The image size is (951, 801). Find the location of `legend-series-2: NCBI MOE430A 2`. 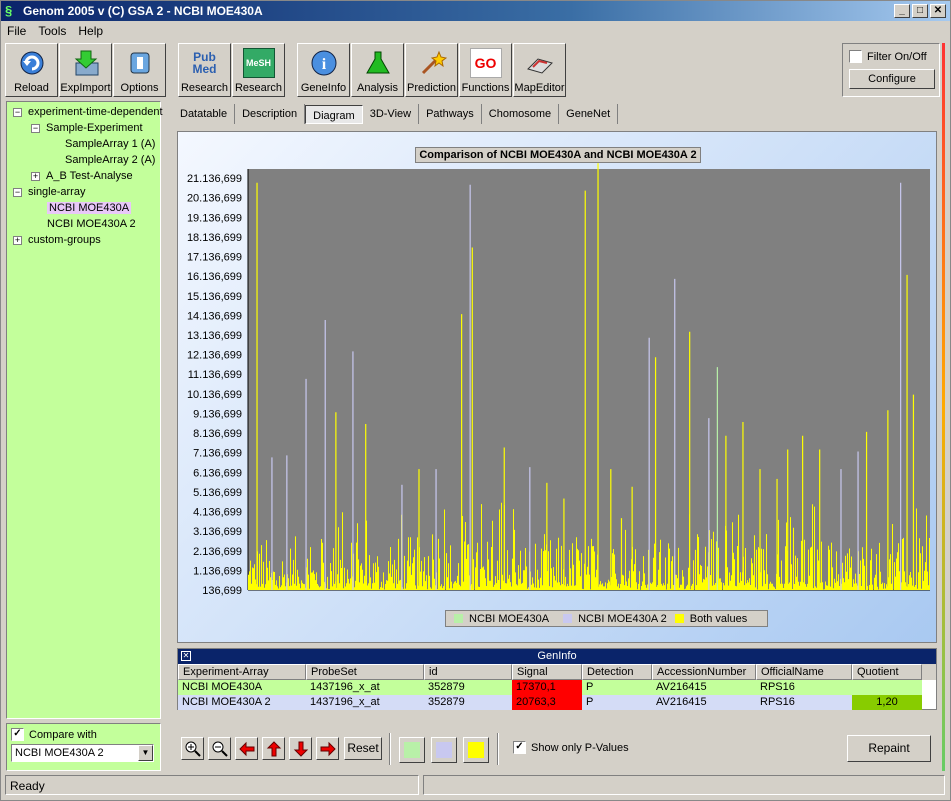

legend-series-2: NCBI MOE430A 2 is located at coordinates (622, 618).